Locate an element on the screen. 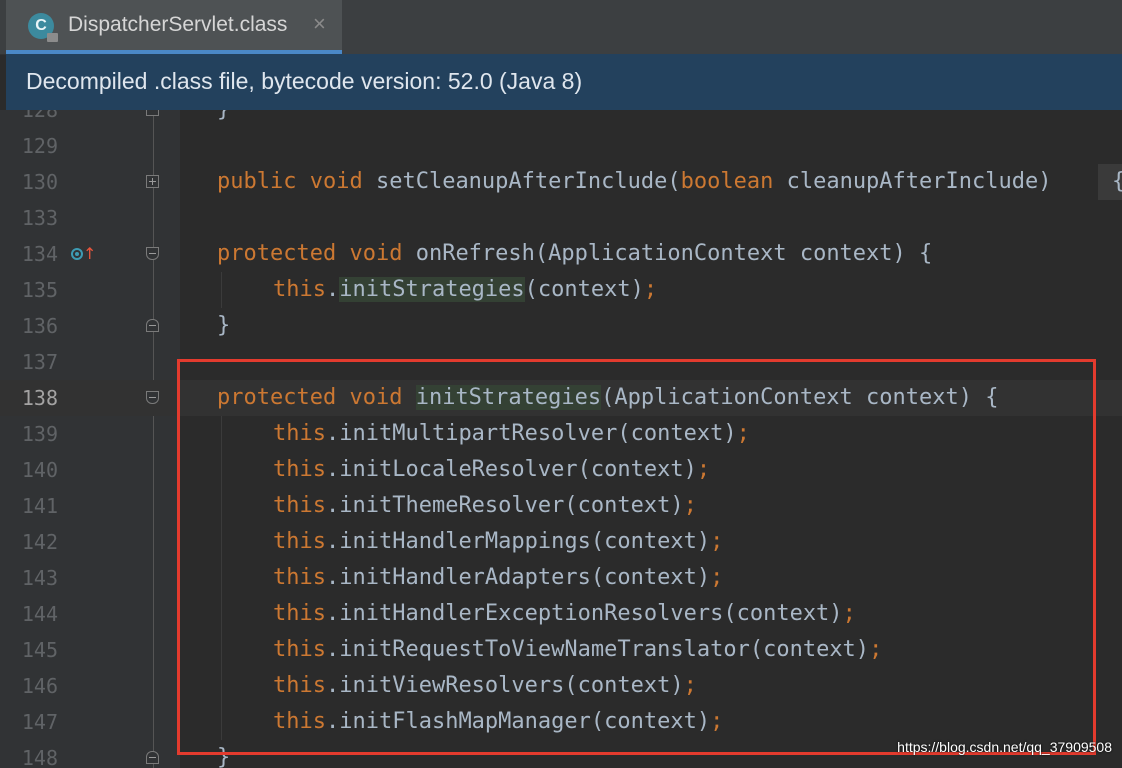 The width and height of the screenshot is (1122, 768). line-number: 137 is located at coordinates (39, 362).